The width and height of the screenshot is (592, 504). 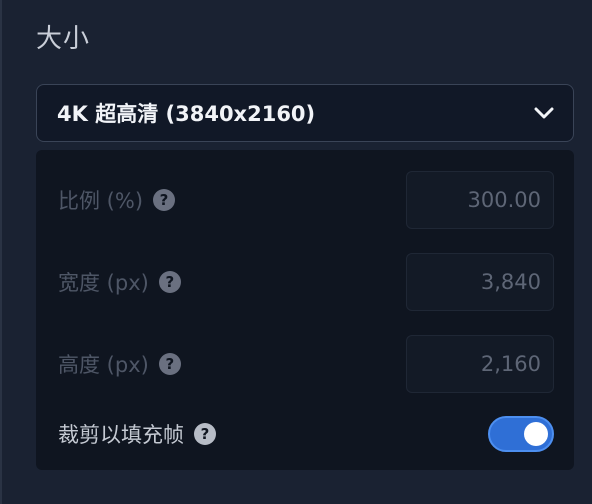 I want to click on crop-to-fill-toggle, so click(x=521, y=434).